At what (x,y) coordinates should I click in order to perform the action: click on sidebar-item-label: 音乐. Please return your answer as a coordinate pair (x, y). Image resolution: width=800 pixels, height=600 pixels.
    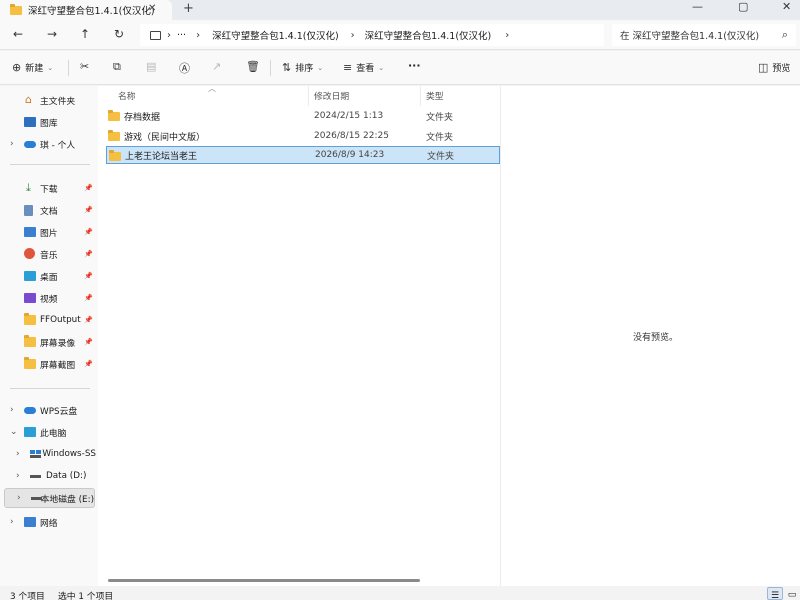
    Looking at the image, I should click on (49, 255).